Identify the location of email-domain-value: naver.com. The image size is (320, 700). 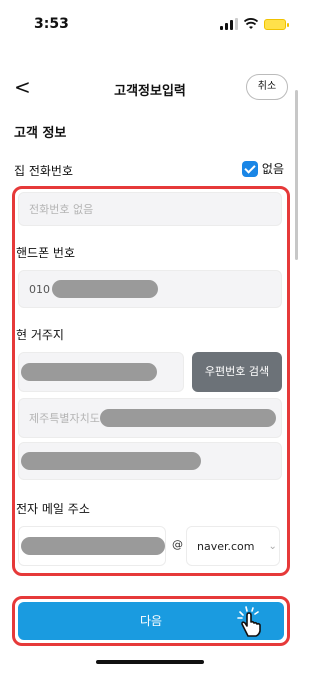
(226, 546).